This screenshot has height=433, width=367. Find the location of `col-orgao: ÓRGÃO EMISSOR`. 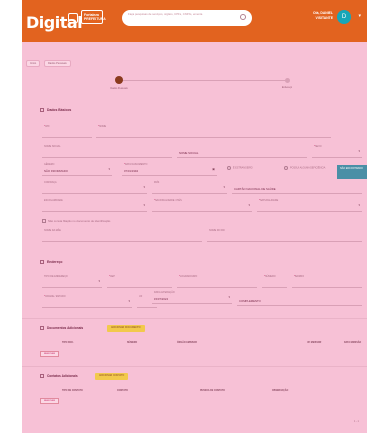

col-orgao: ÓRGÃO EMISSOR is located at coordinates (187, 343).